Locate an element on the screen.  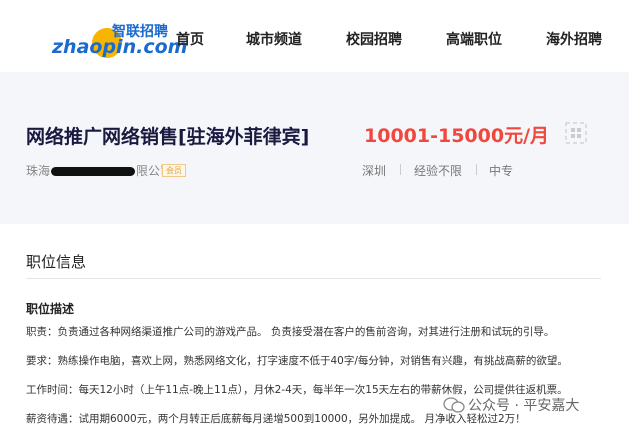
nav-item-campus: 校园招聘 is located at coordinates (374, 39).